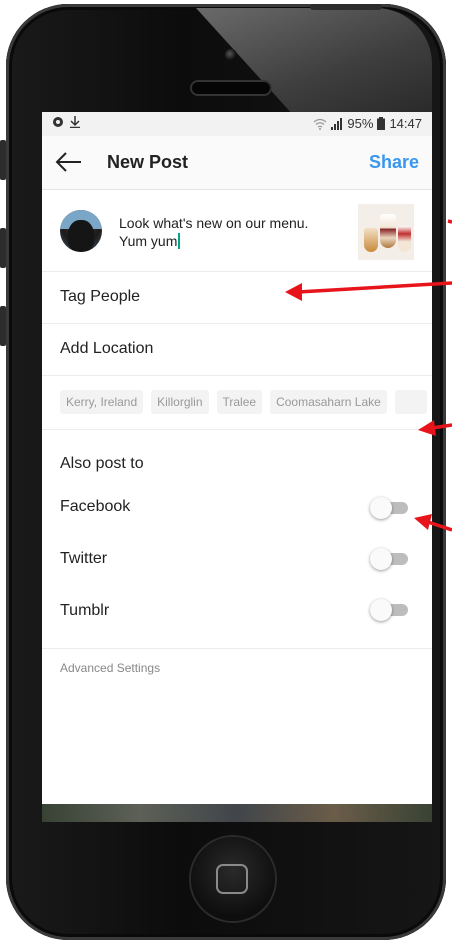  Describe the element at coordinates (102, 402) in the screenshot. I see `location-chip: Kerry, Ireland` at that location.